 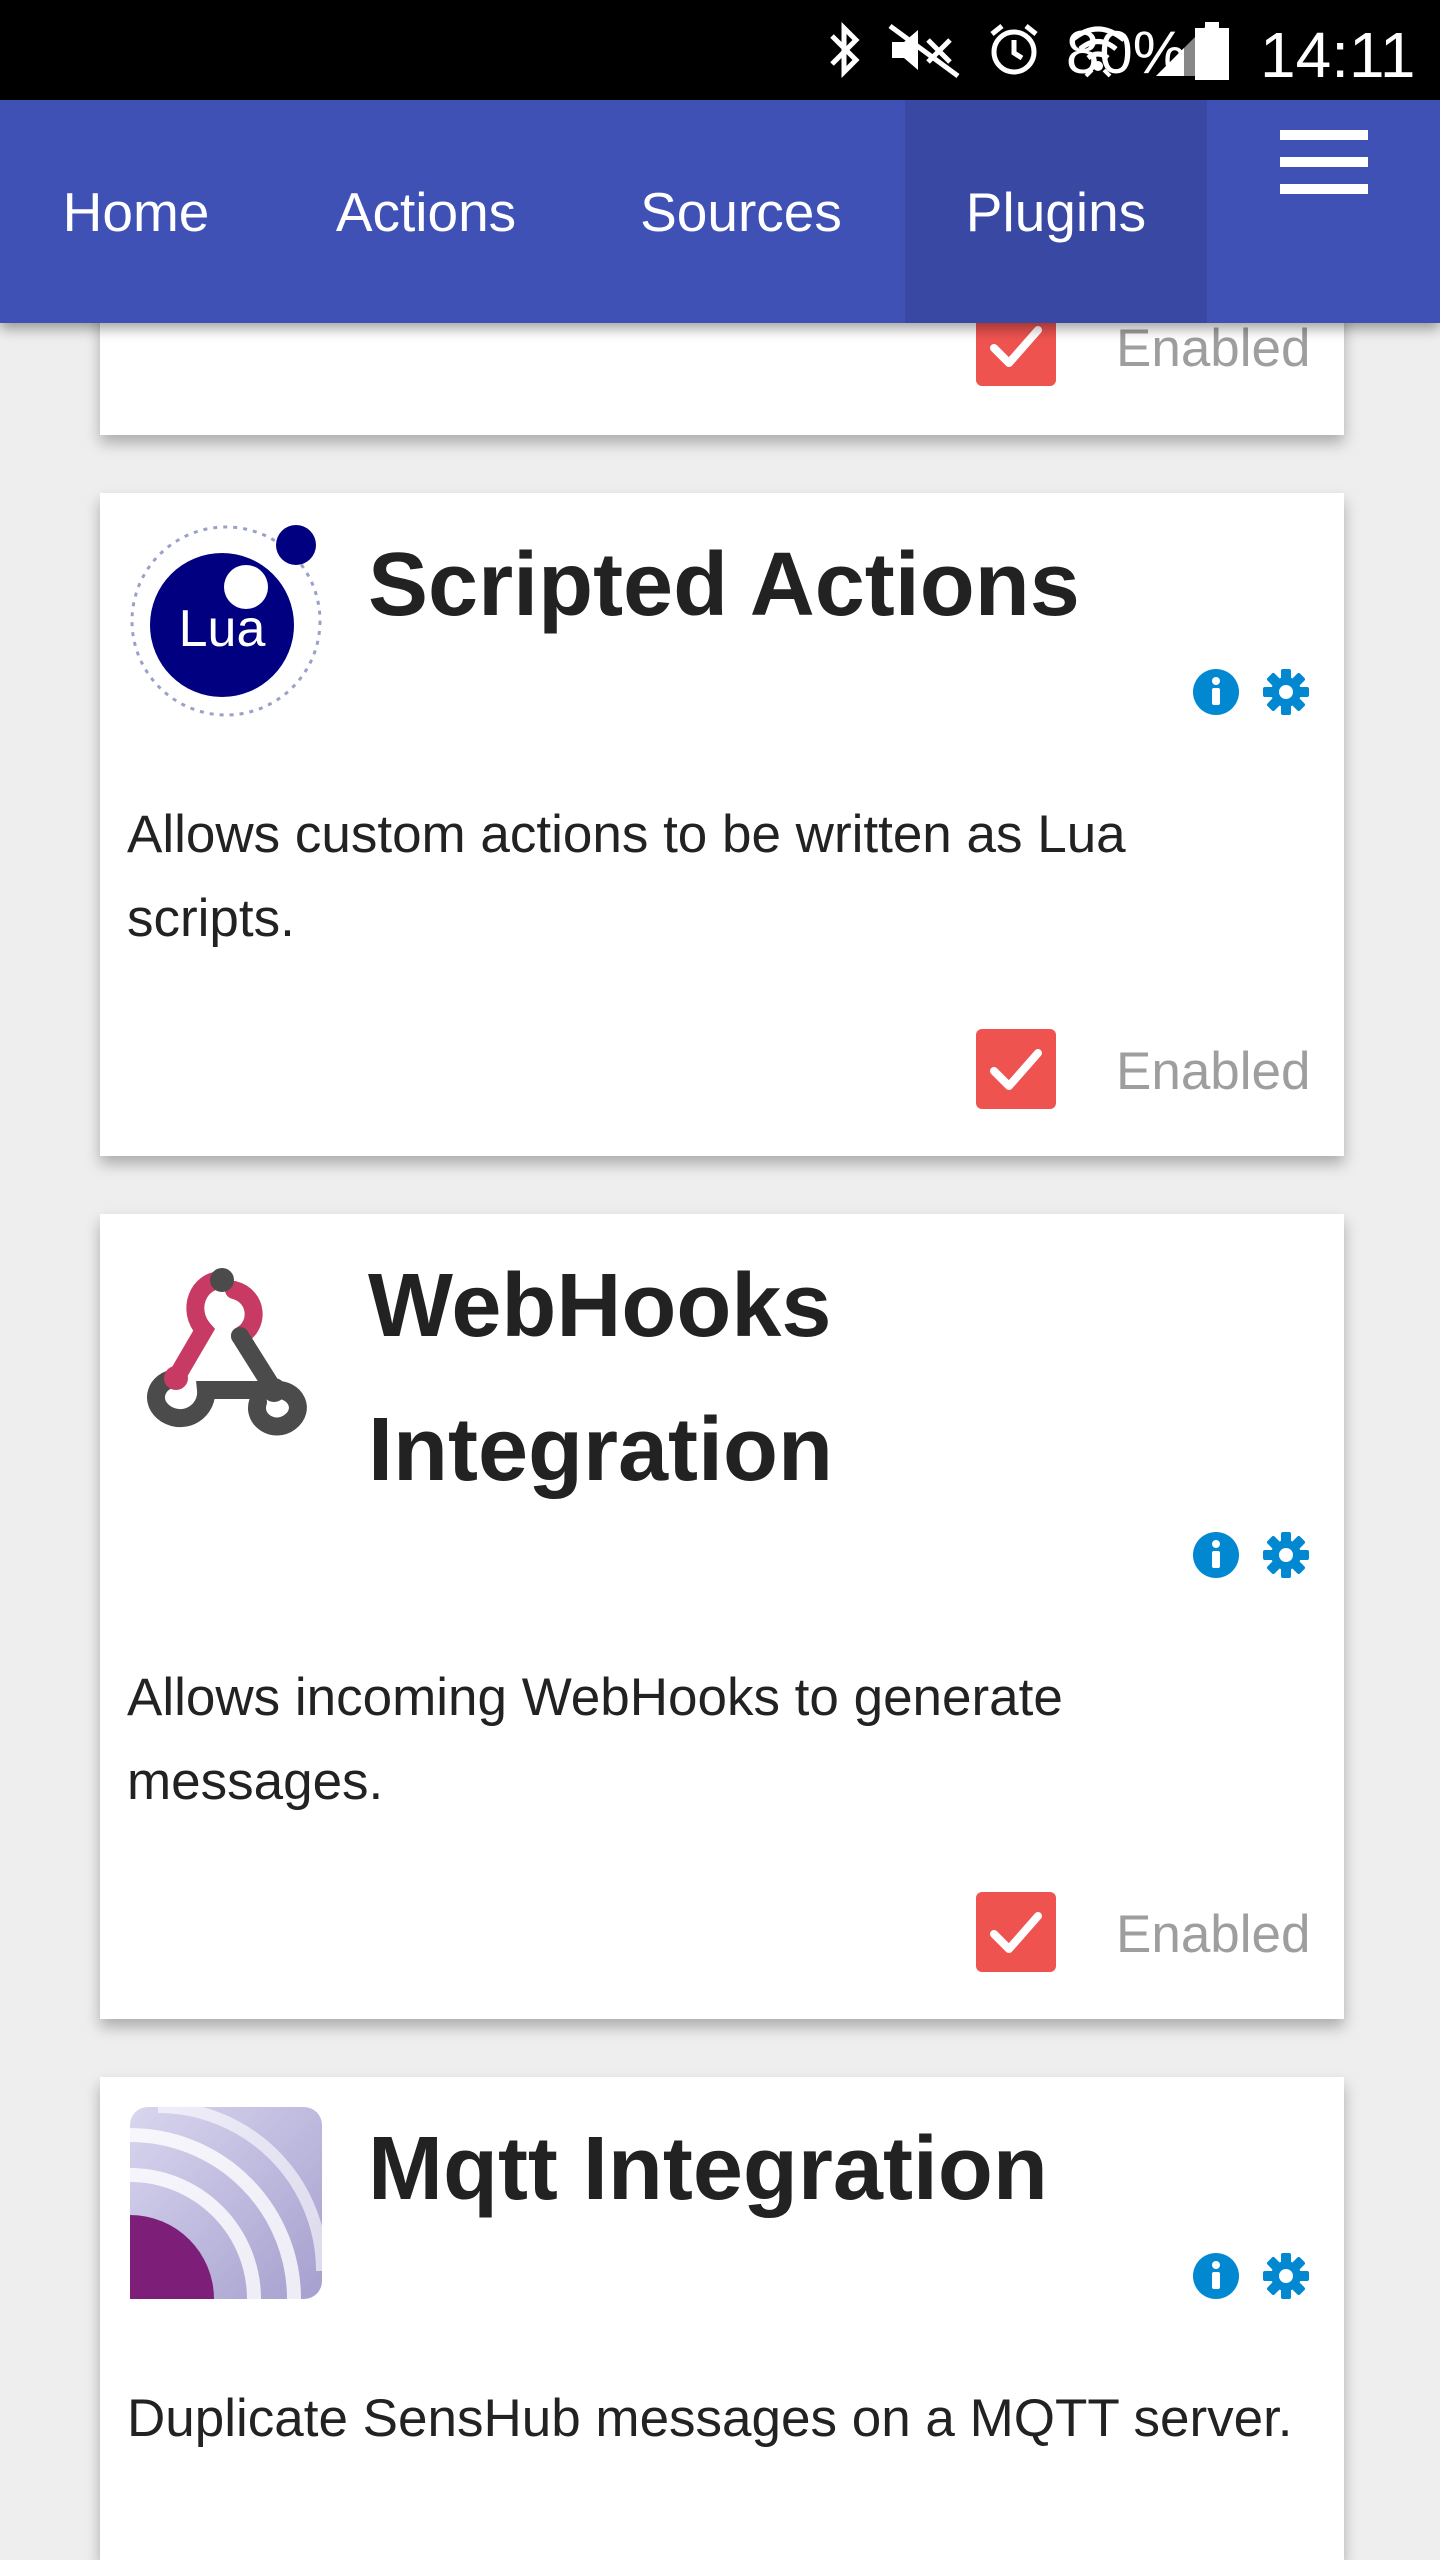 What do you see at coordinates (222, 629) in the screenshot?
I see `lua-logo-text: Lua` at bounding box center [222, 629].